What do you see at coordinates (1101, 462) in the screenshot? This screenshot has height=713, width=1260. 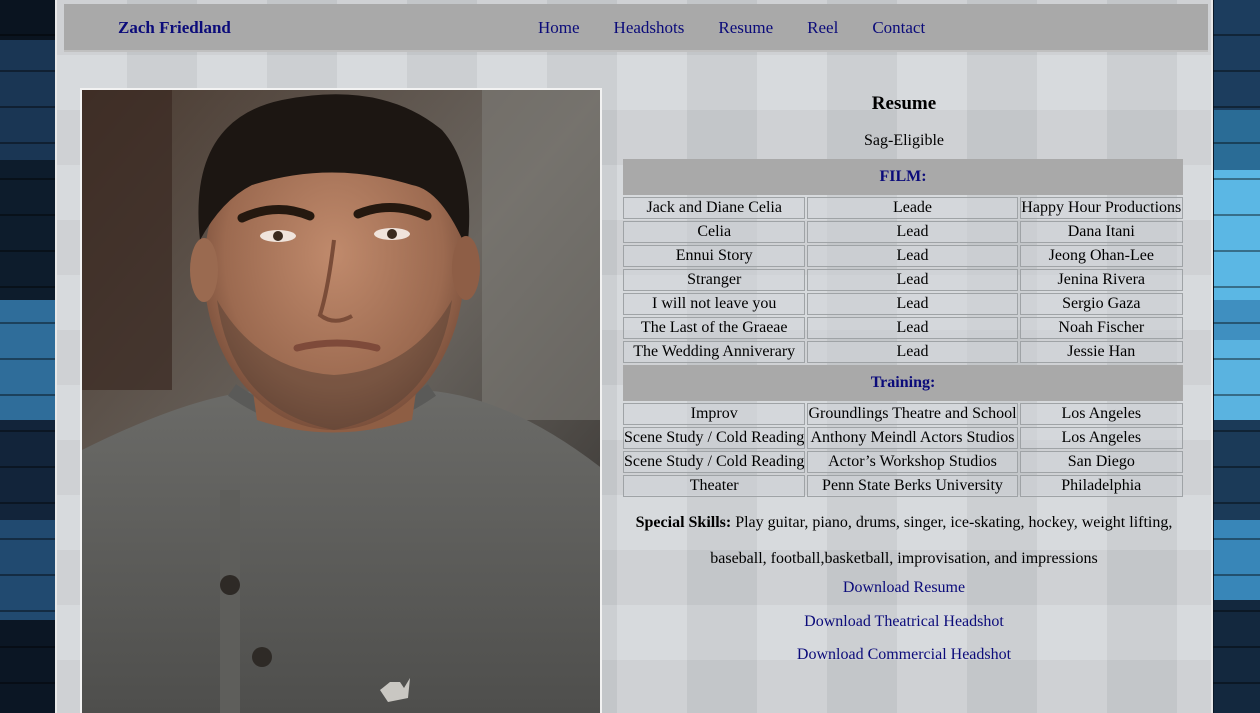 I see `training-location: San Diego` at bounding box center [1101, 462].